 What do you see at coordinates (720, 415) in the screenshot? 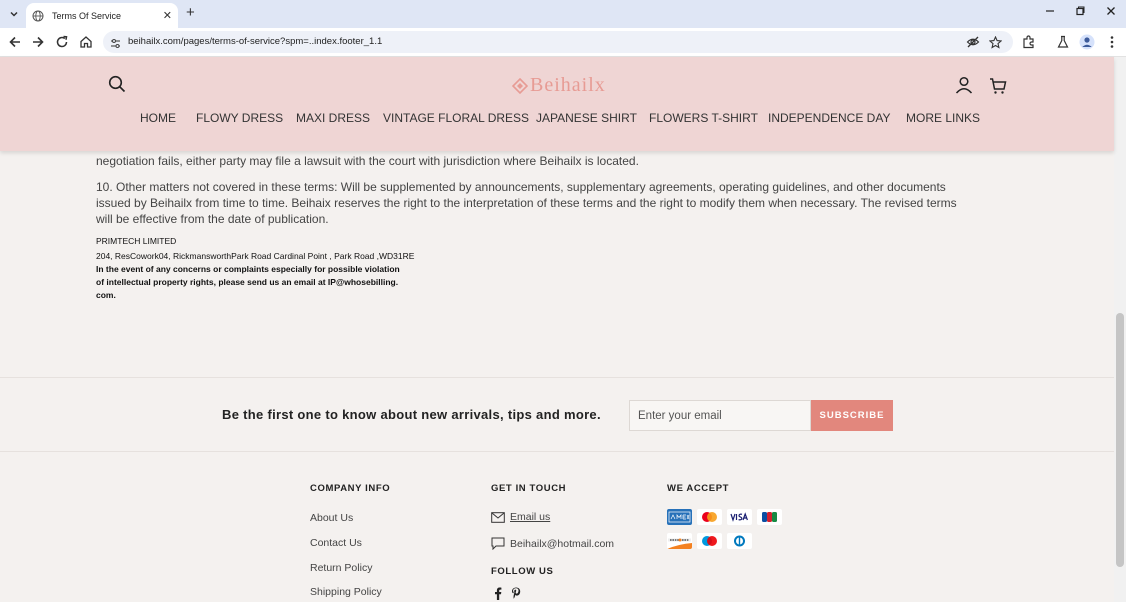
I see `newsletter-email-input` at bounding box center [720, 415].